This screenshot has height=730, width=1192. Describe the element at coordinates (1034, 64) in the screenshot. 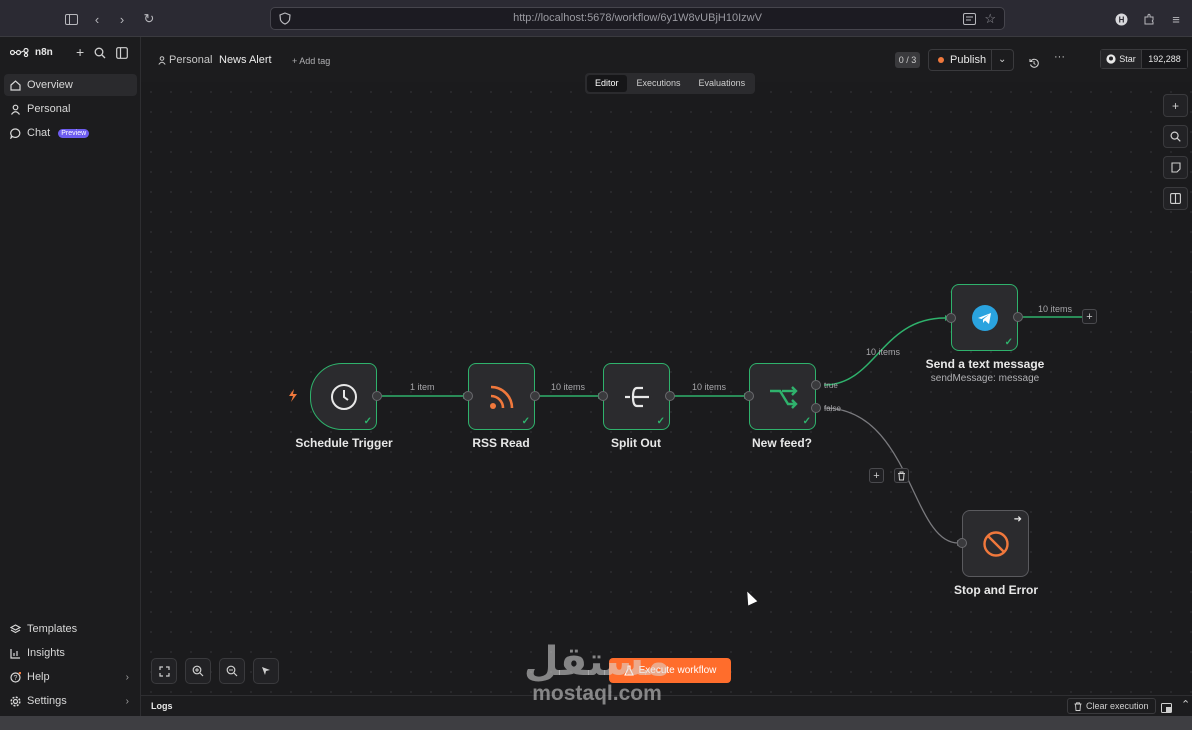

I see `history-icon` at that location.